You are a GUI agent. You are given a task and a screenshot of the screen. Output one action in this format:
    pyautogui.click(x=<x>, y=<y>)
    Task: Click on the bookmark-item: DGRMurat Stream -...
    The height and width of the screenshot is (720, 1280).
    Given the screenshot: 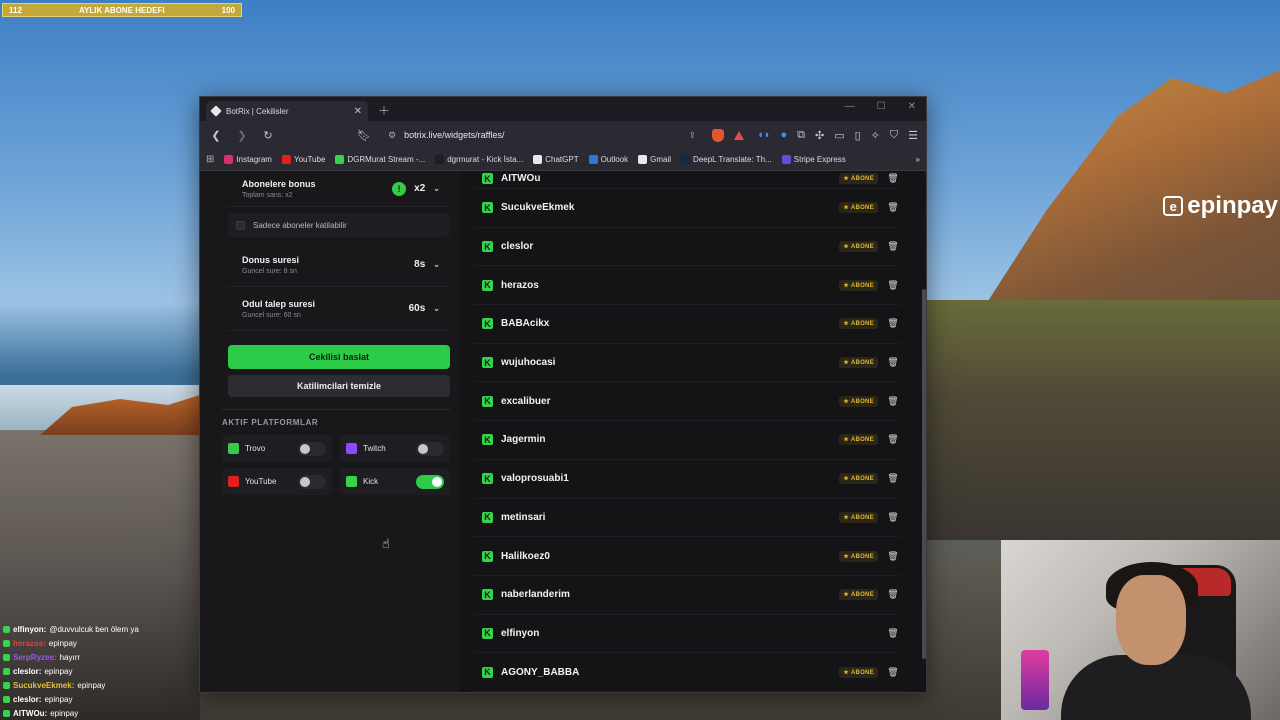 What is the action you would take?
    pyautogui.click(x=380, y=159)
    